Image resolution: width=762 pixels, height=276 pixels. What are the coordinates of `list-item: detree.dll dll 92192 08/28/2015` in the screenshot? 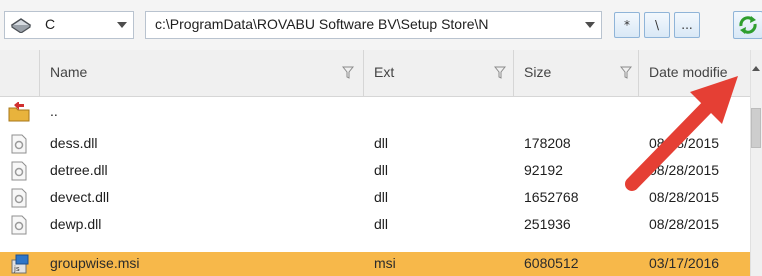 It's located at (375, 171).